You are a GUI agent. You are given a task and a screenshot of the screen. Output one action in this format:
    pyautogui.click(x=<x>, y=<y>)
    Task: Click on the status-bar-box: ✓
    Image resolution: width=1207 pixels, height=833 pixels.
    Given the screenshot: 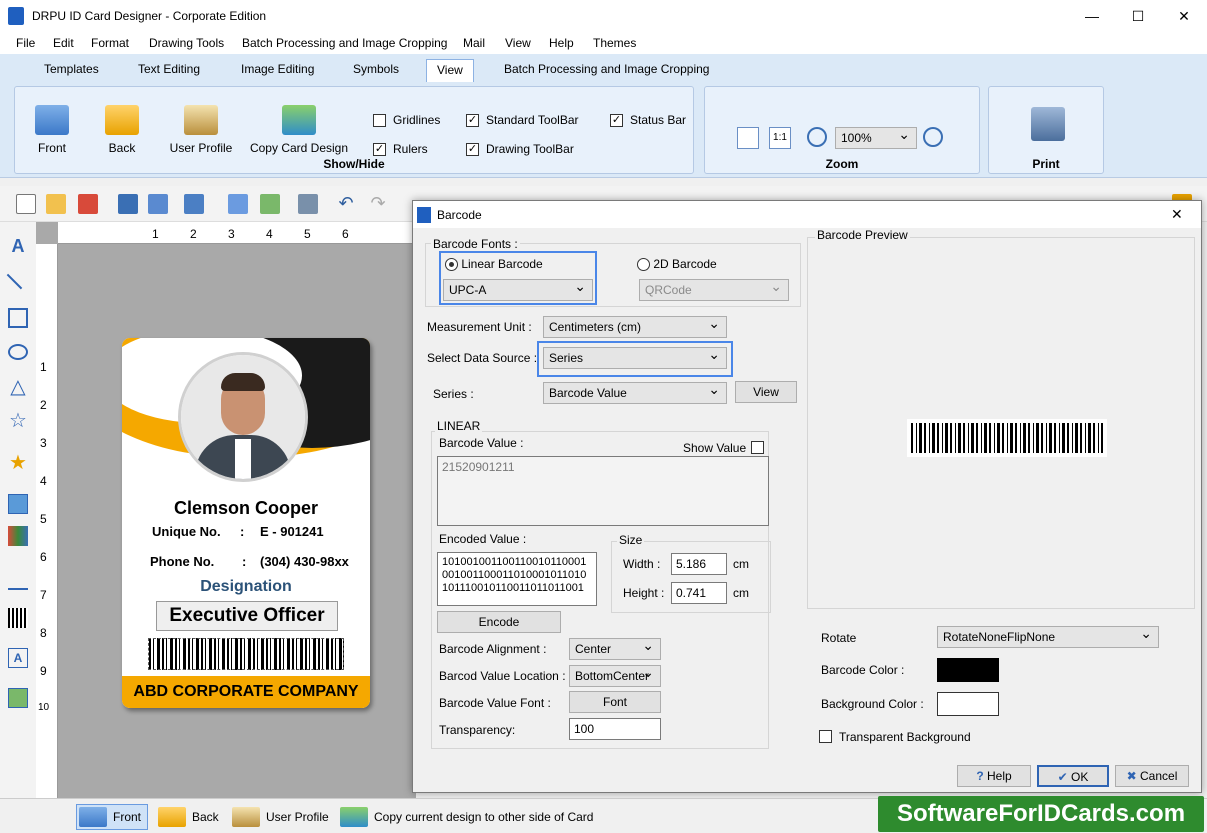 What is the action you would take?
    pyautogui.click(x=616, y=120)
    